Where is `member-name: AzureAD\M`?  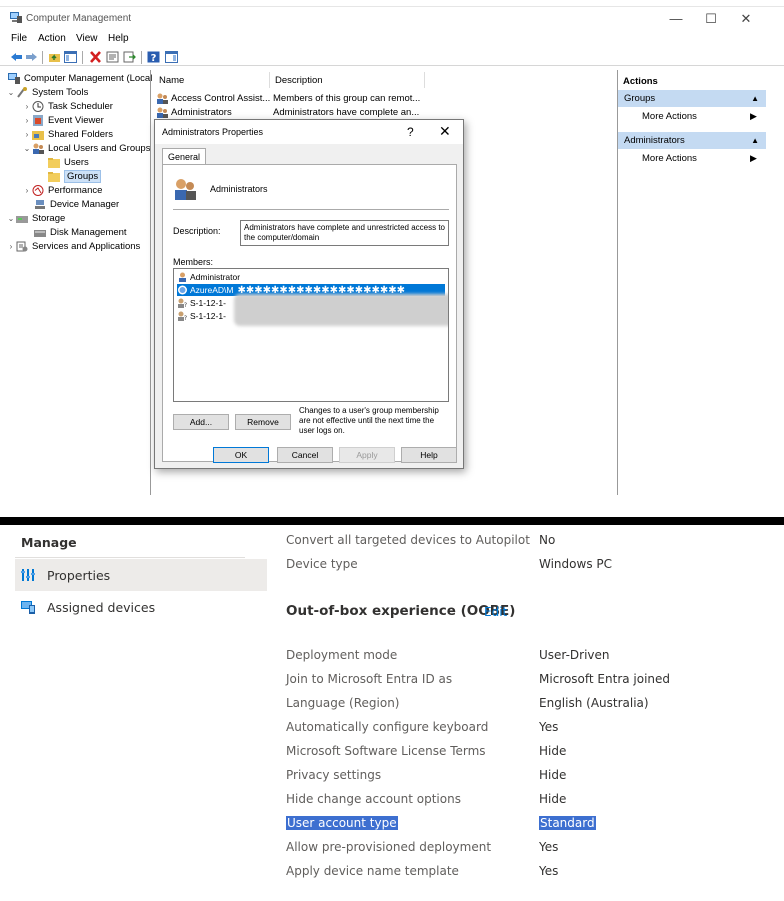 member-name: AzureAD\M is located at coordinates (212, 290).